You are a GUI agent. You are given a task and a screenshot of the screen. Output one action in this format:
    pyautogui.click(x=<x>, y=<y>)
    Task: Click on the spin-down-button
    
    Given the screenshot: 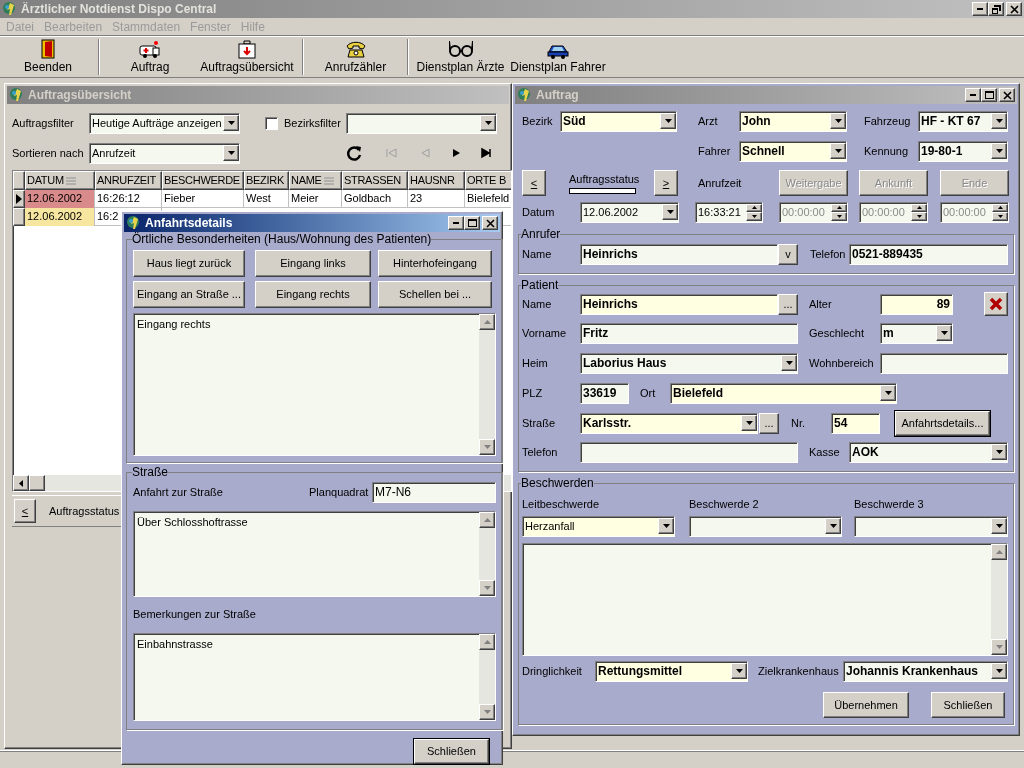 What is the action you would take?
    pyautogui.click(x=754, y=216)
    